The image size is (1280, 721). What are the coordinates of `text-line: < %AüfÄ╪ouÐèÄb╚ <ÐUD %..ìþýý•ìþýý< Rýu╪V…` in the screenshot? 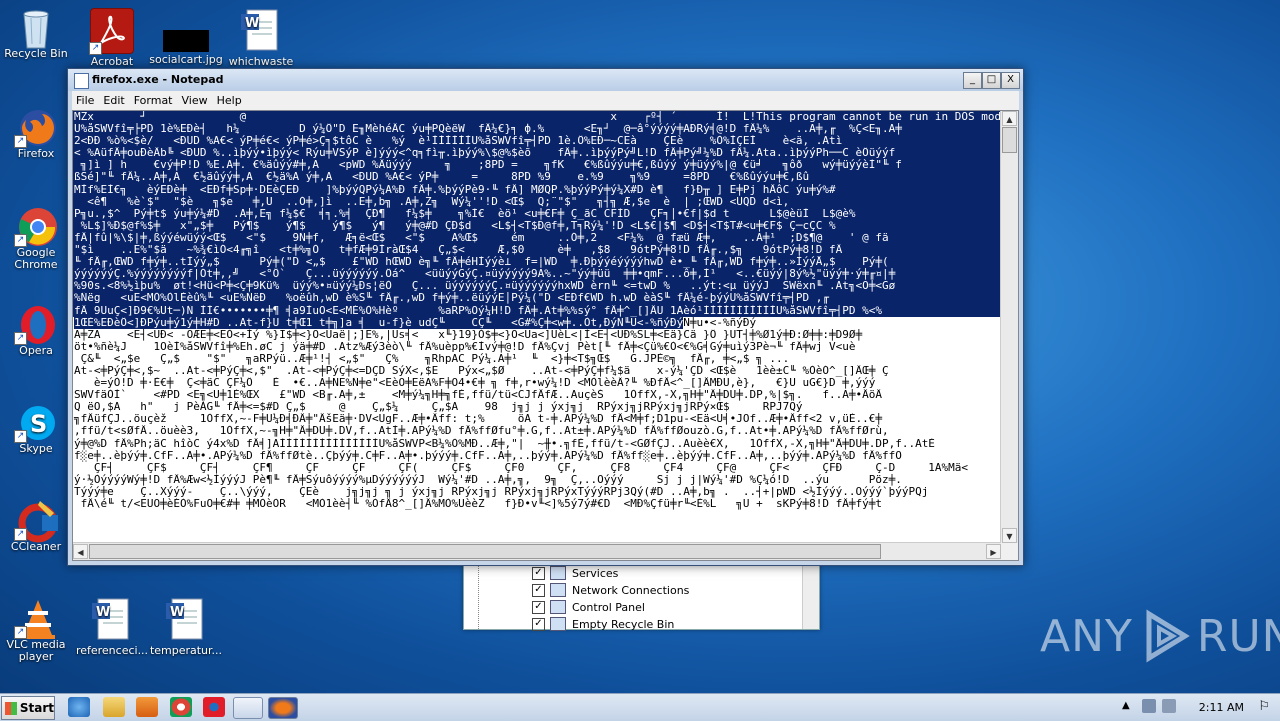 It's located at (537, 153).